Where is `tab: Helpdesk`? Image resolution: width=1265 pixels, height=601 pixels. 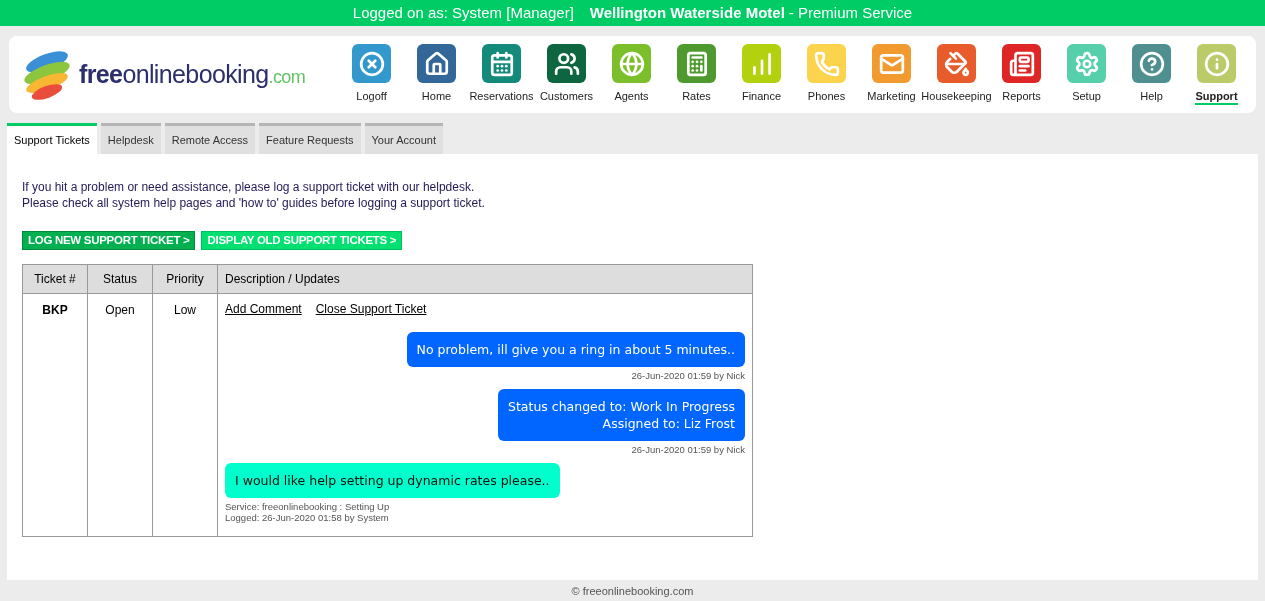
tab: Helpdesk is located at coordinates (130, 138).